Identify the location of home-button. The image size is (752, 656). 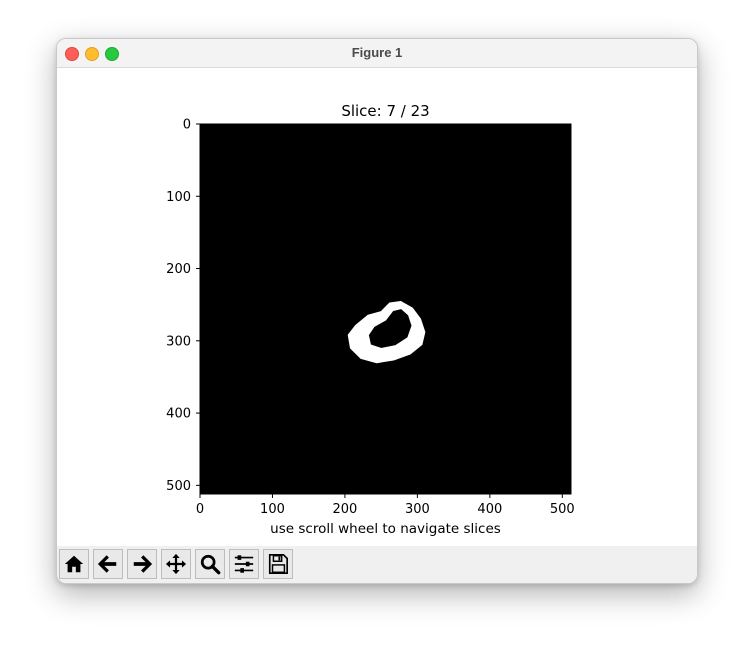
(74, 564).